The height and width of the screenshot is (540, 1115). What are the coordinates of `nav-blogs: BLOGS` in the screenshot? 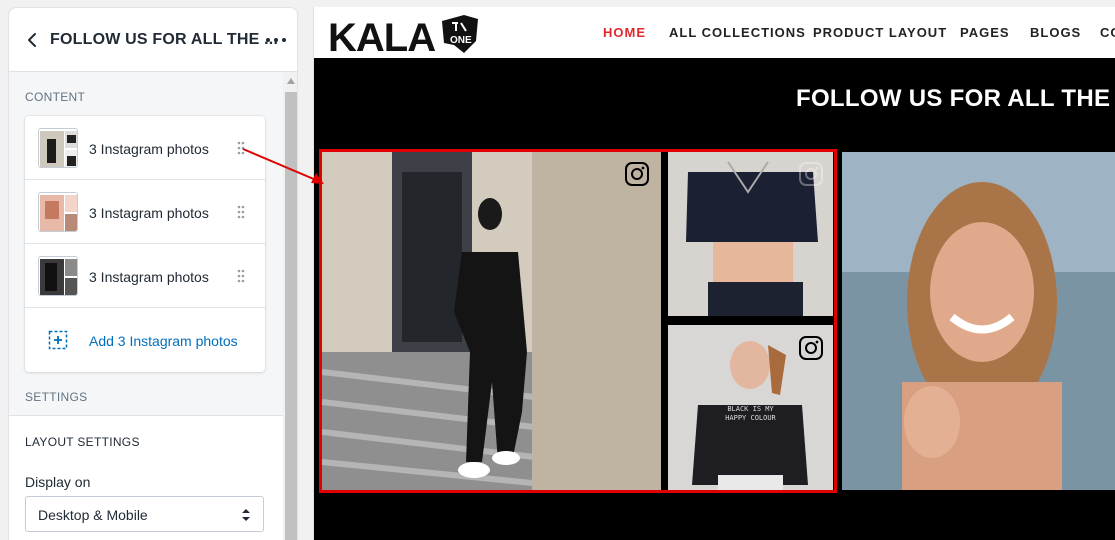 It's located at (1055, 32).